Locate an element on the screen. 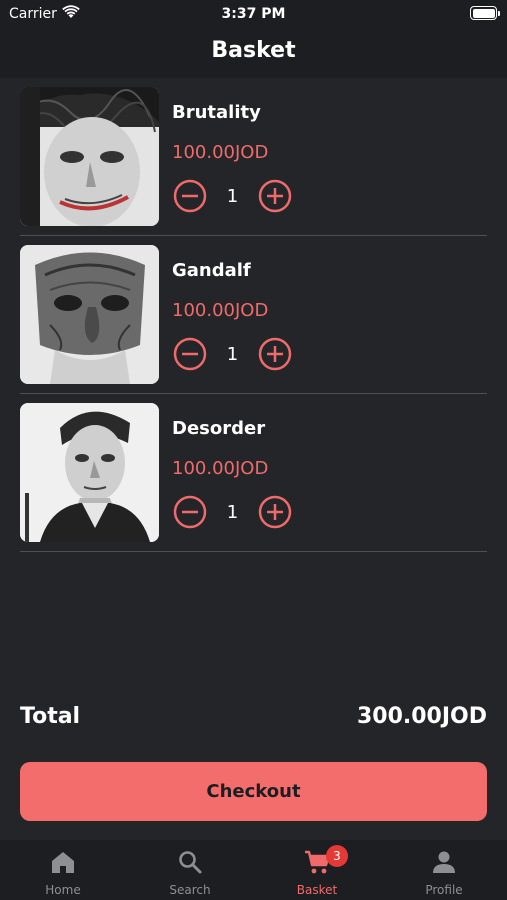 Image resolution: width=507 pixels, height=900 pixels. tab-home: Home is located at coordinates (63, 870).